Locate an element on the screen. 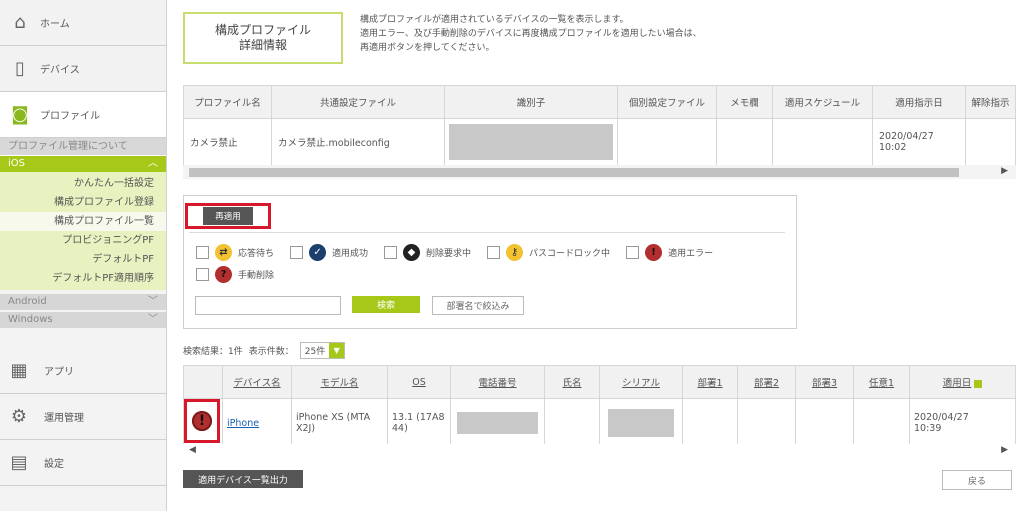 This screenshot has width=1024, height=511. col-os: OS is located at coordinates (419, 382).